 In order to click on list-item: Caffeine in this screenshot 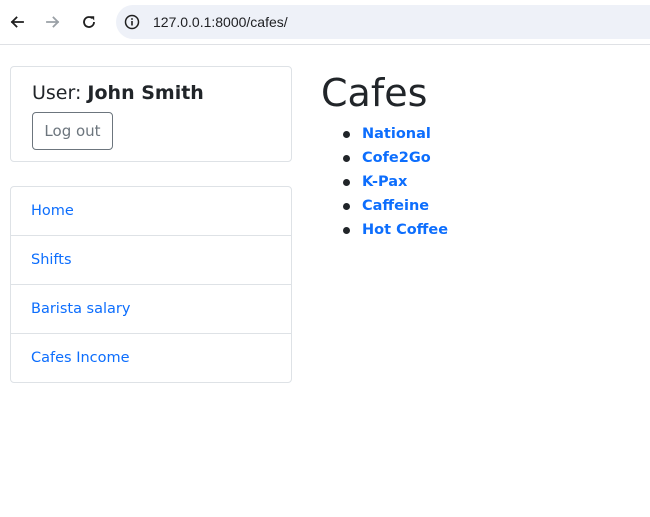, I will do `click(394, 206)`.